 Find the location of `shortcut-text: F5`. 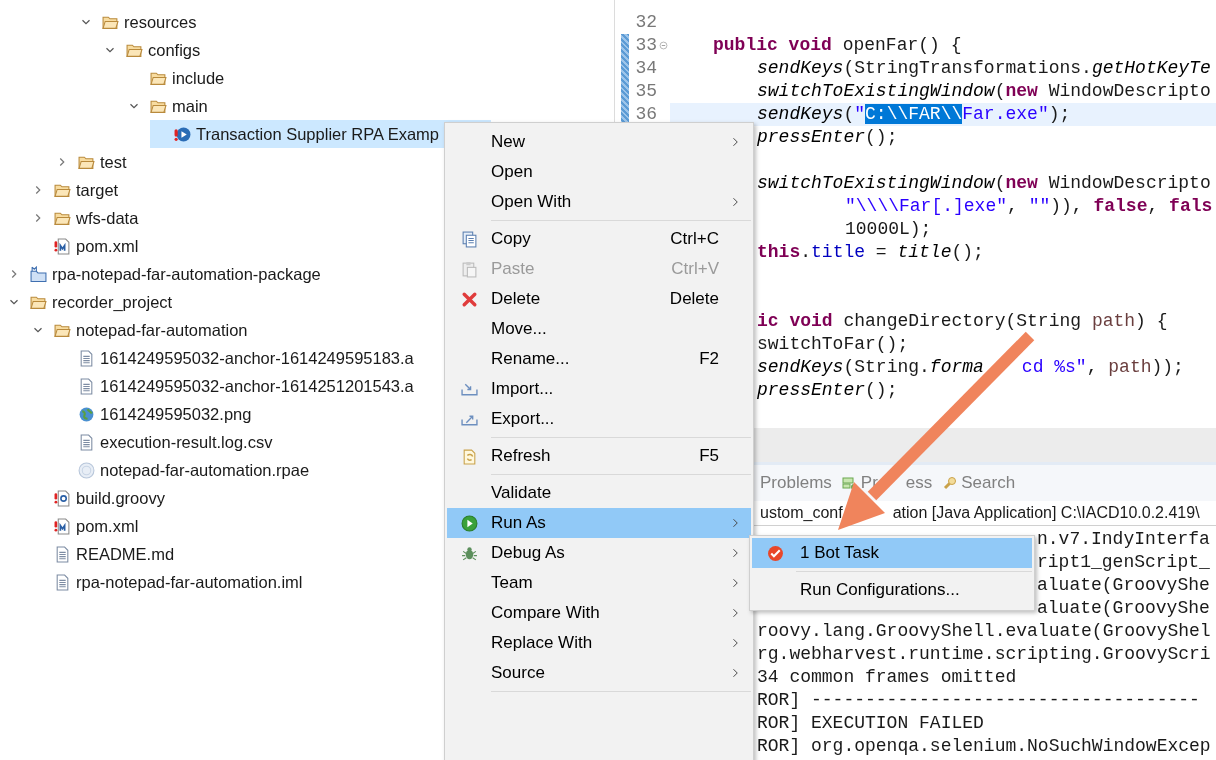

shortcut-text: F5 is located at coordinates (709, 456).